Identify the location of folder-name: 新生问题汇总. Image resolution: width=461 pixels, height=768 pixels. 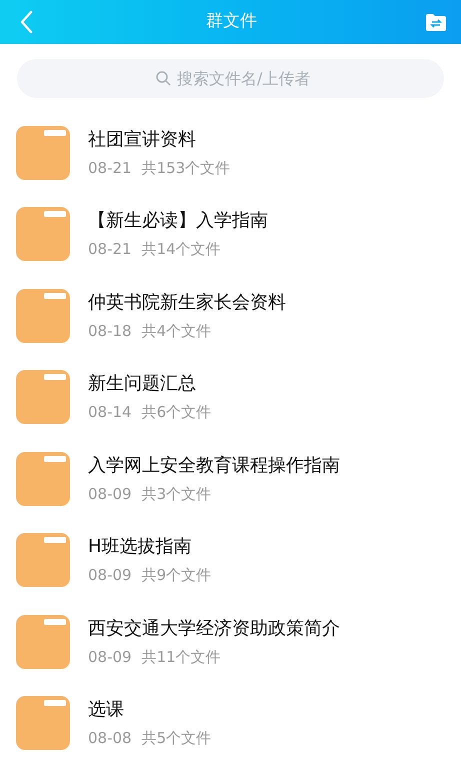
(142, 384).